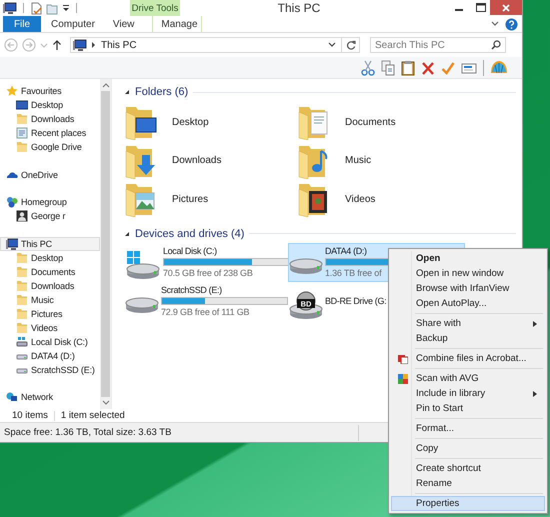 The height and width of the screenshot is (517, 550). What do you see at coordinates (50, 299) in the screenshot?
I see `nav-item: Music` at bounding box center [50, 299].